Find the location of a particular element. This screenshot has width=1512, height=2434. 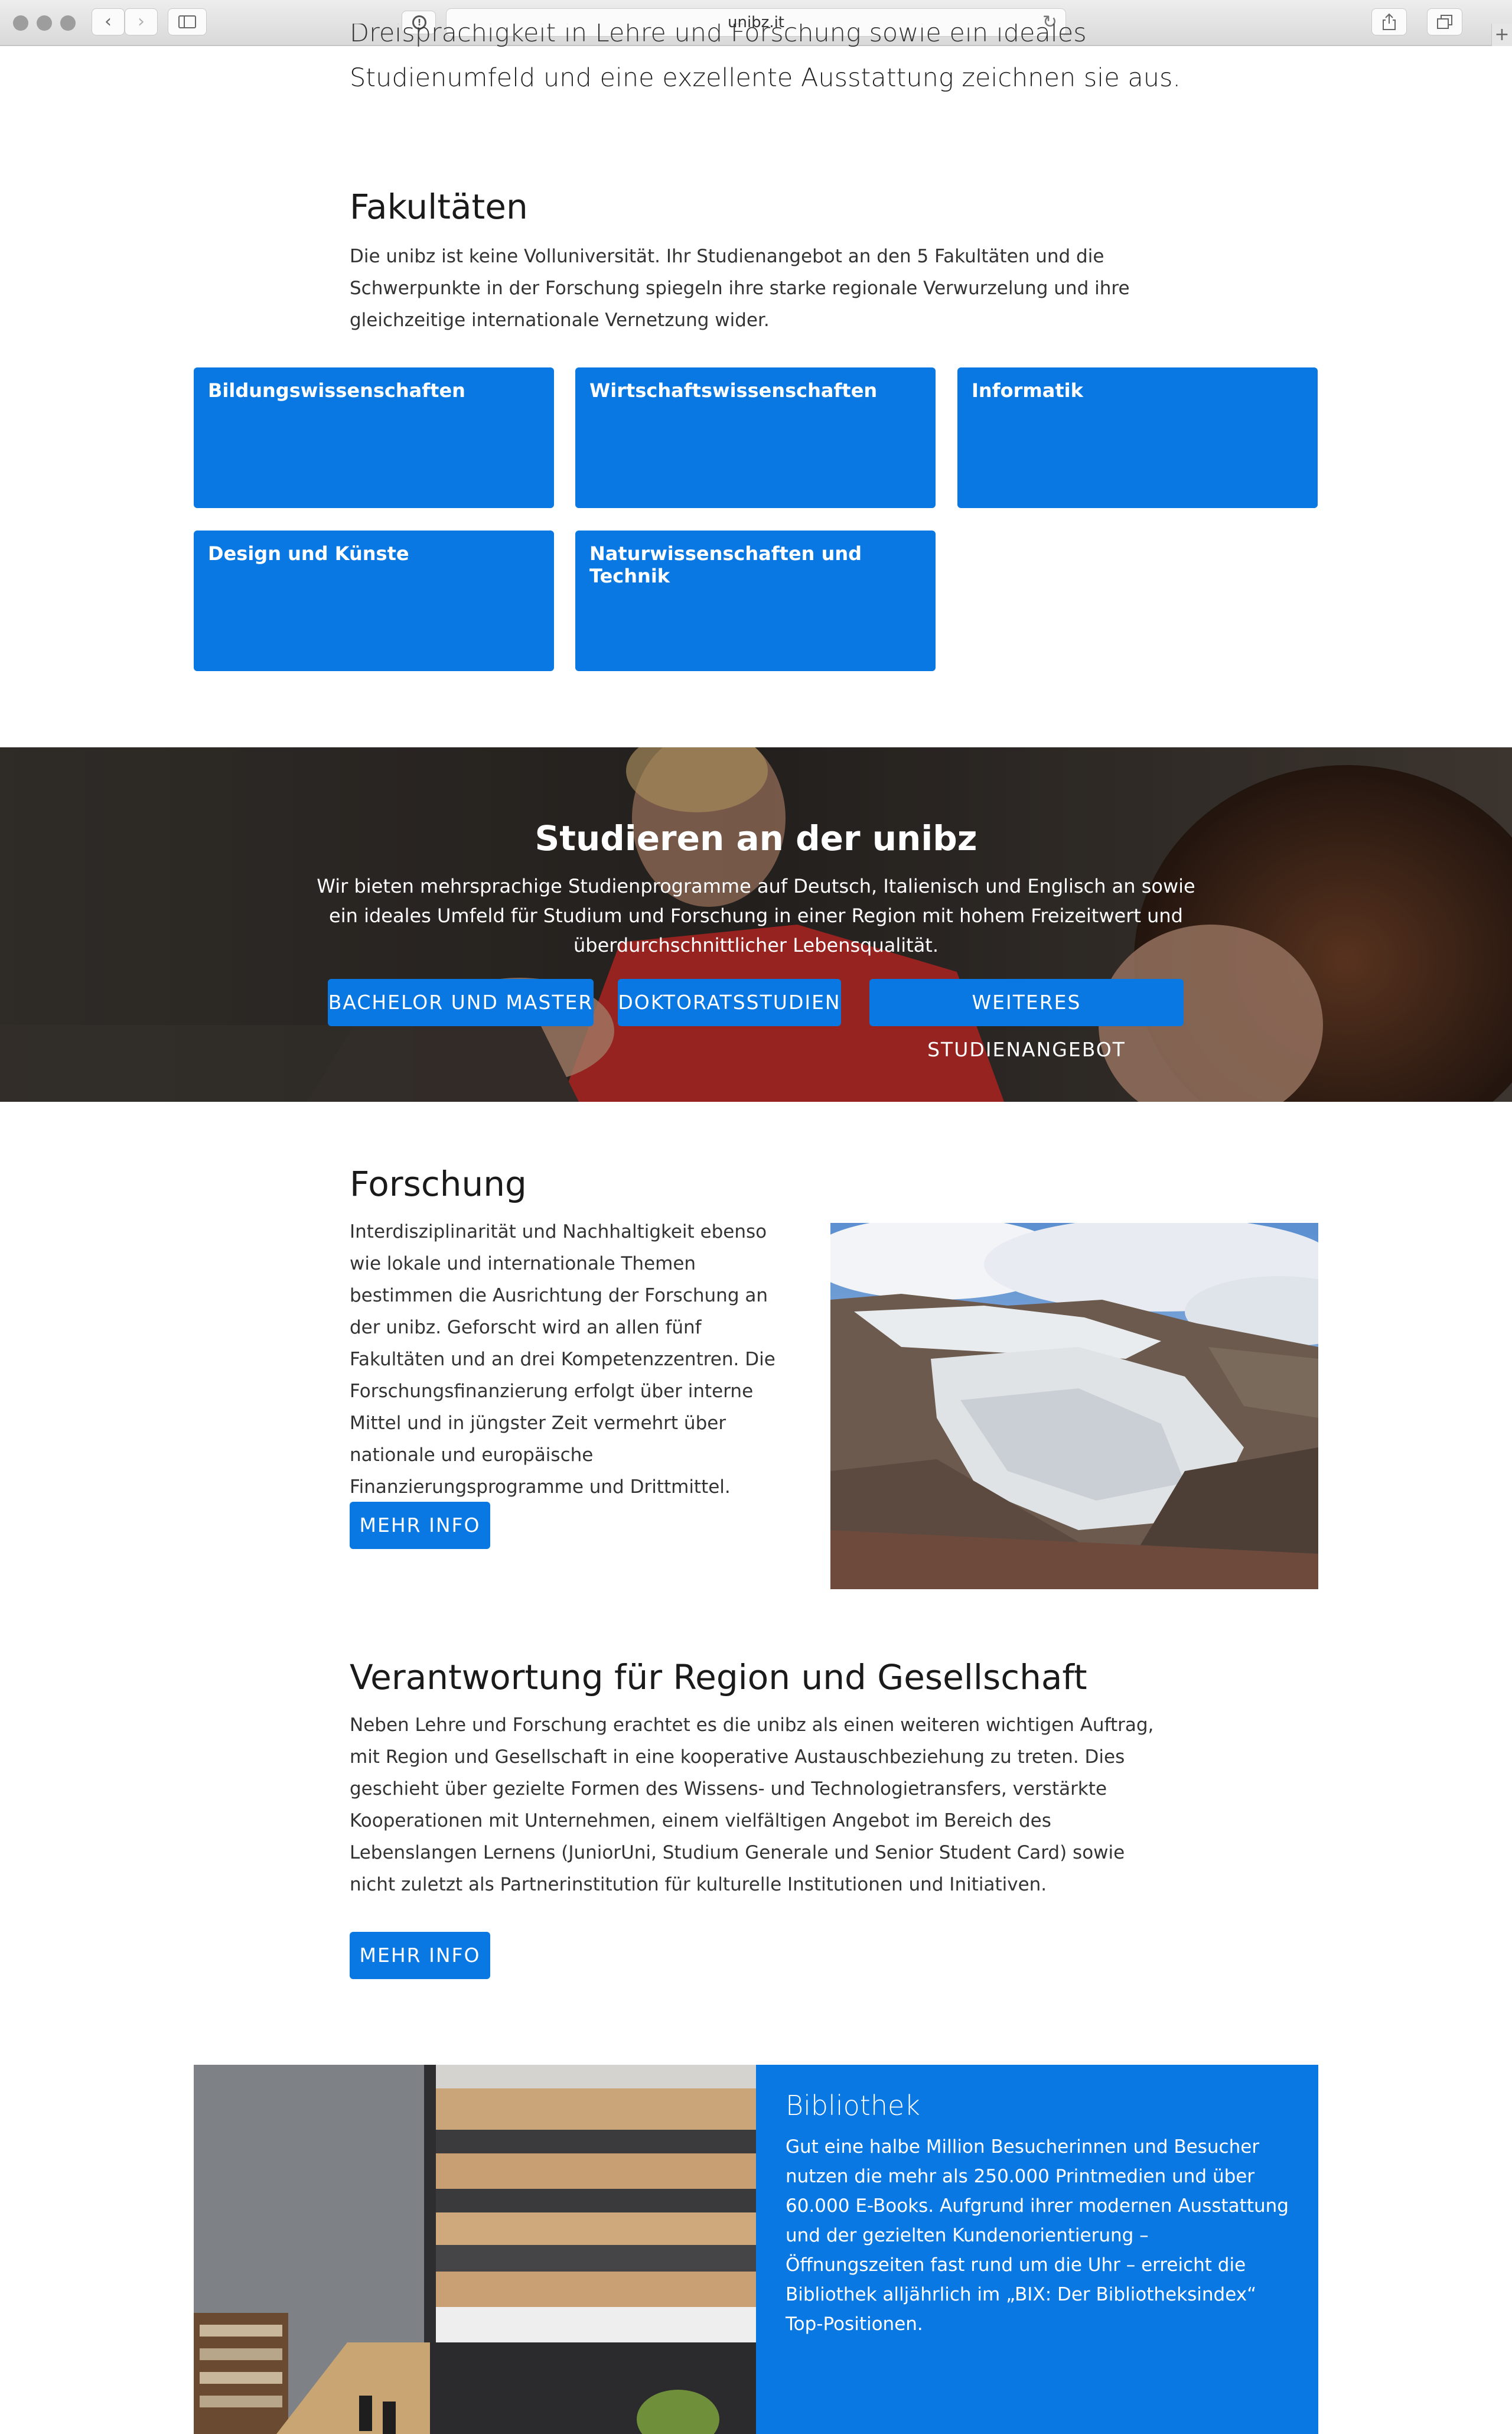

faculty-tile-education: Bildungswissenschaften is located at coordinates (374, 437).